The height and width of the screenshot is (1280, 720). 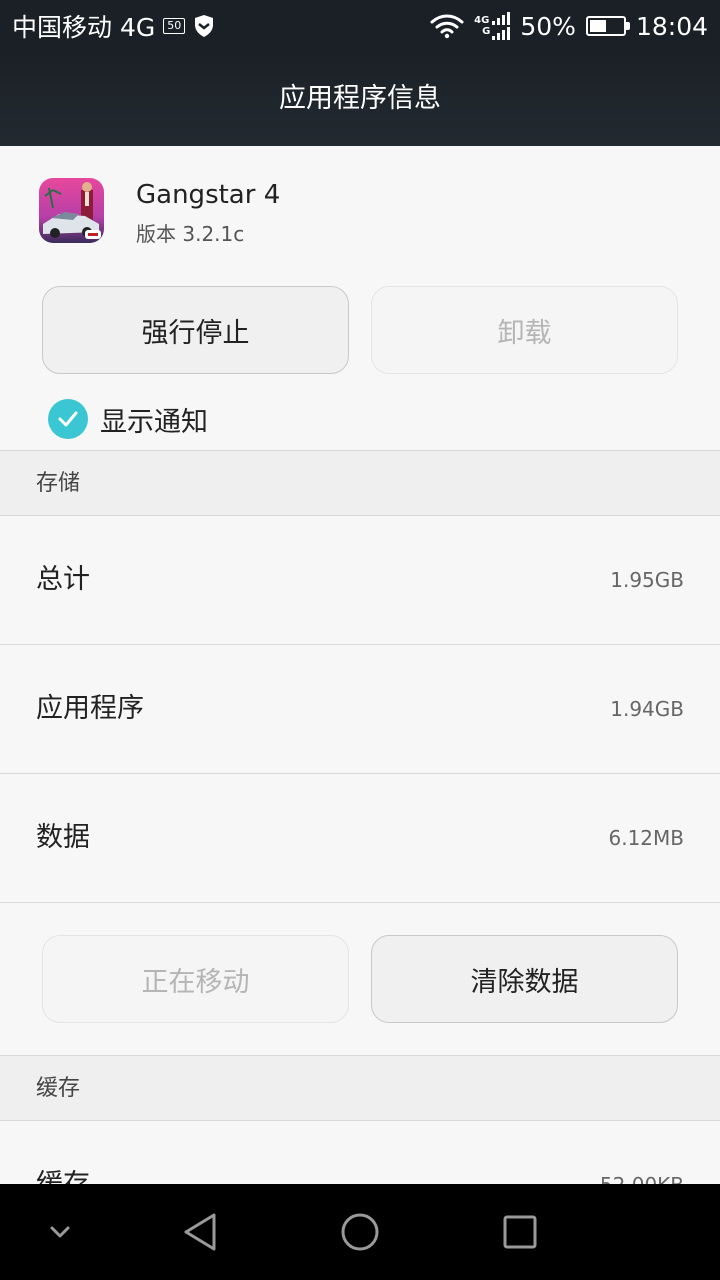 I want to click on wifi-icon, so click(x=447, y=26).